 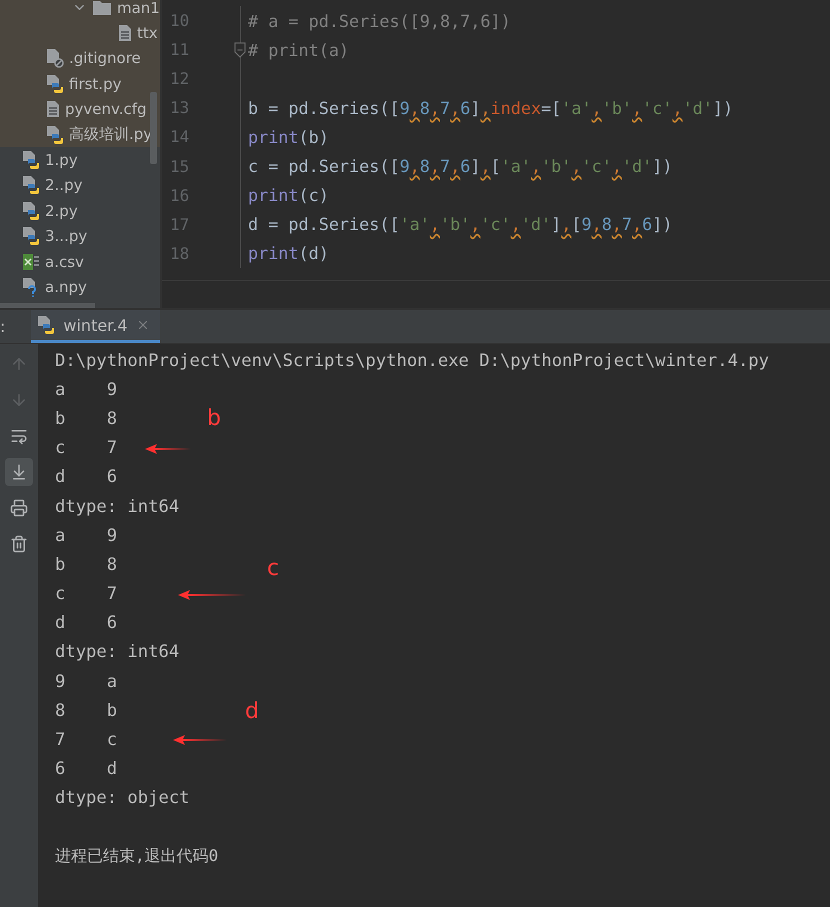 I want to click on code-line: print(b), so click(x=288, y=136).